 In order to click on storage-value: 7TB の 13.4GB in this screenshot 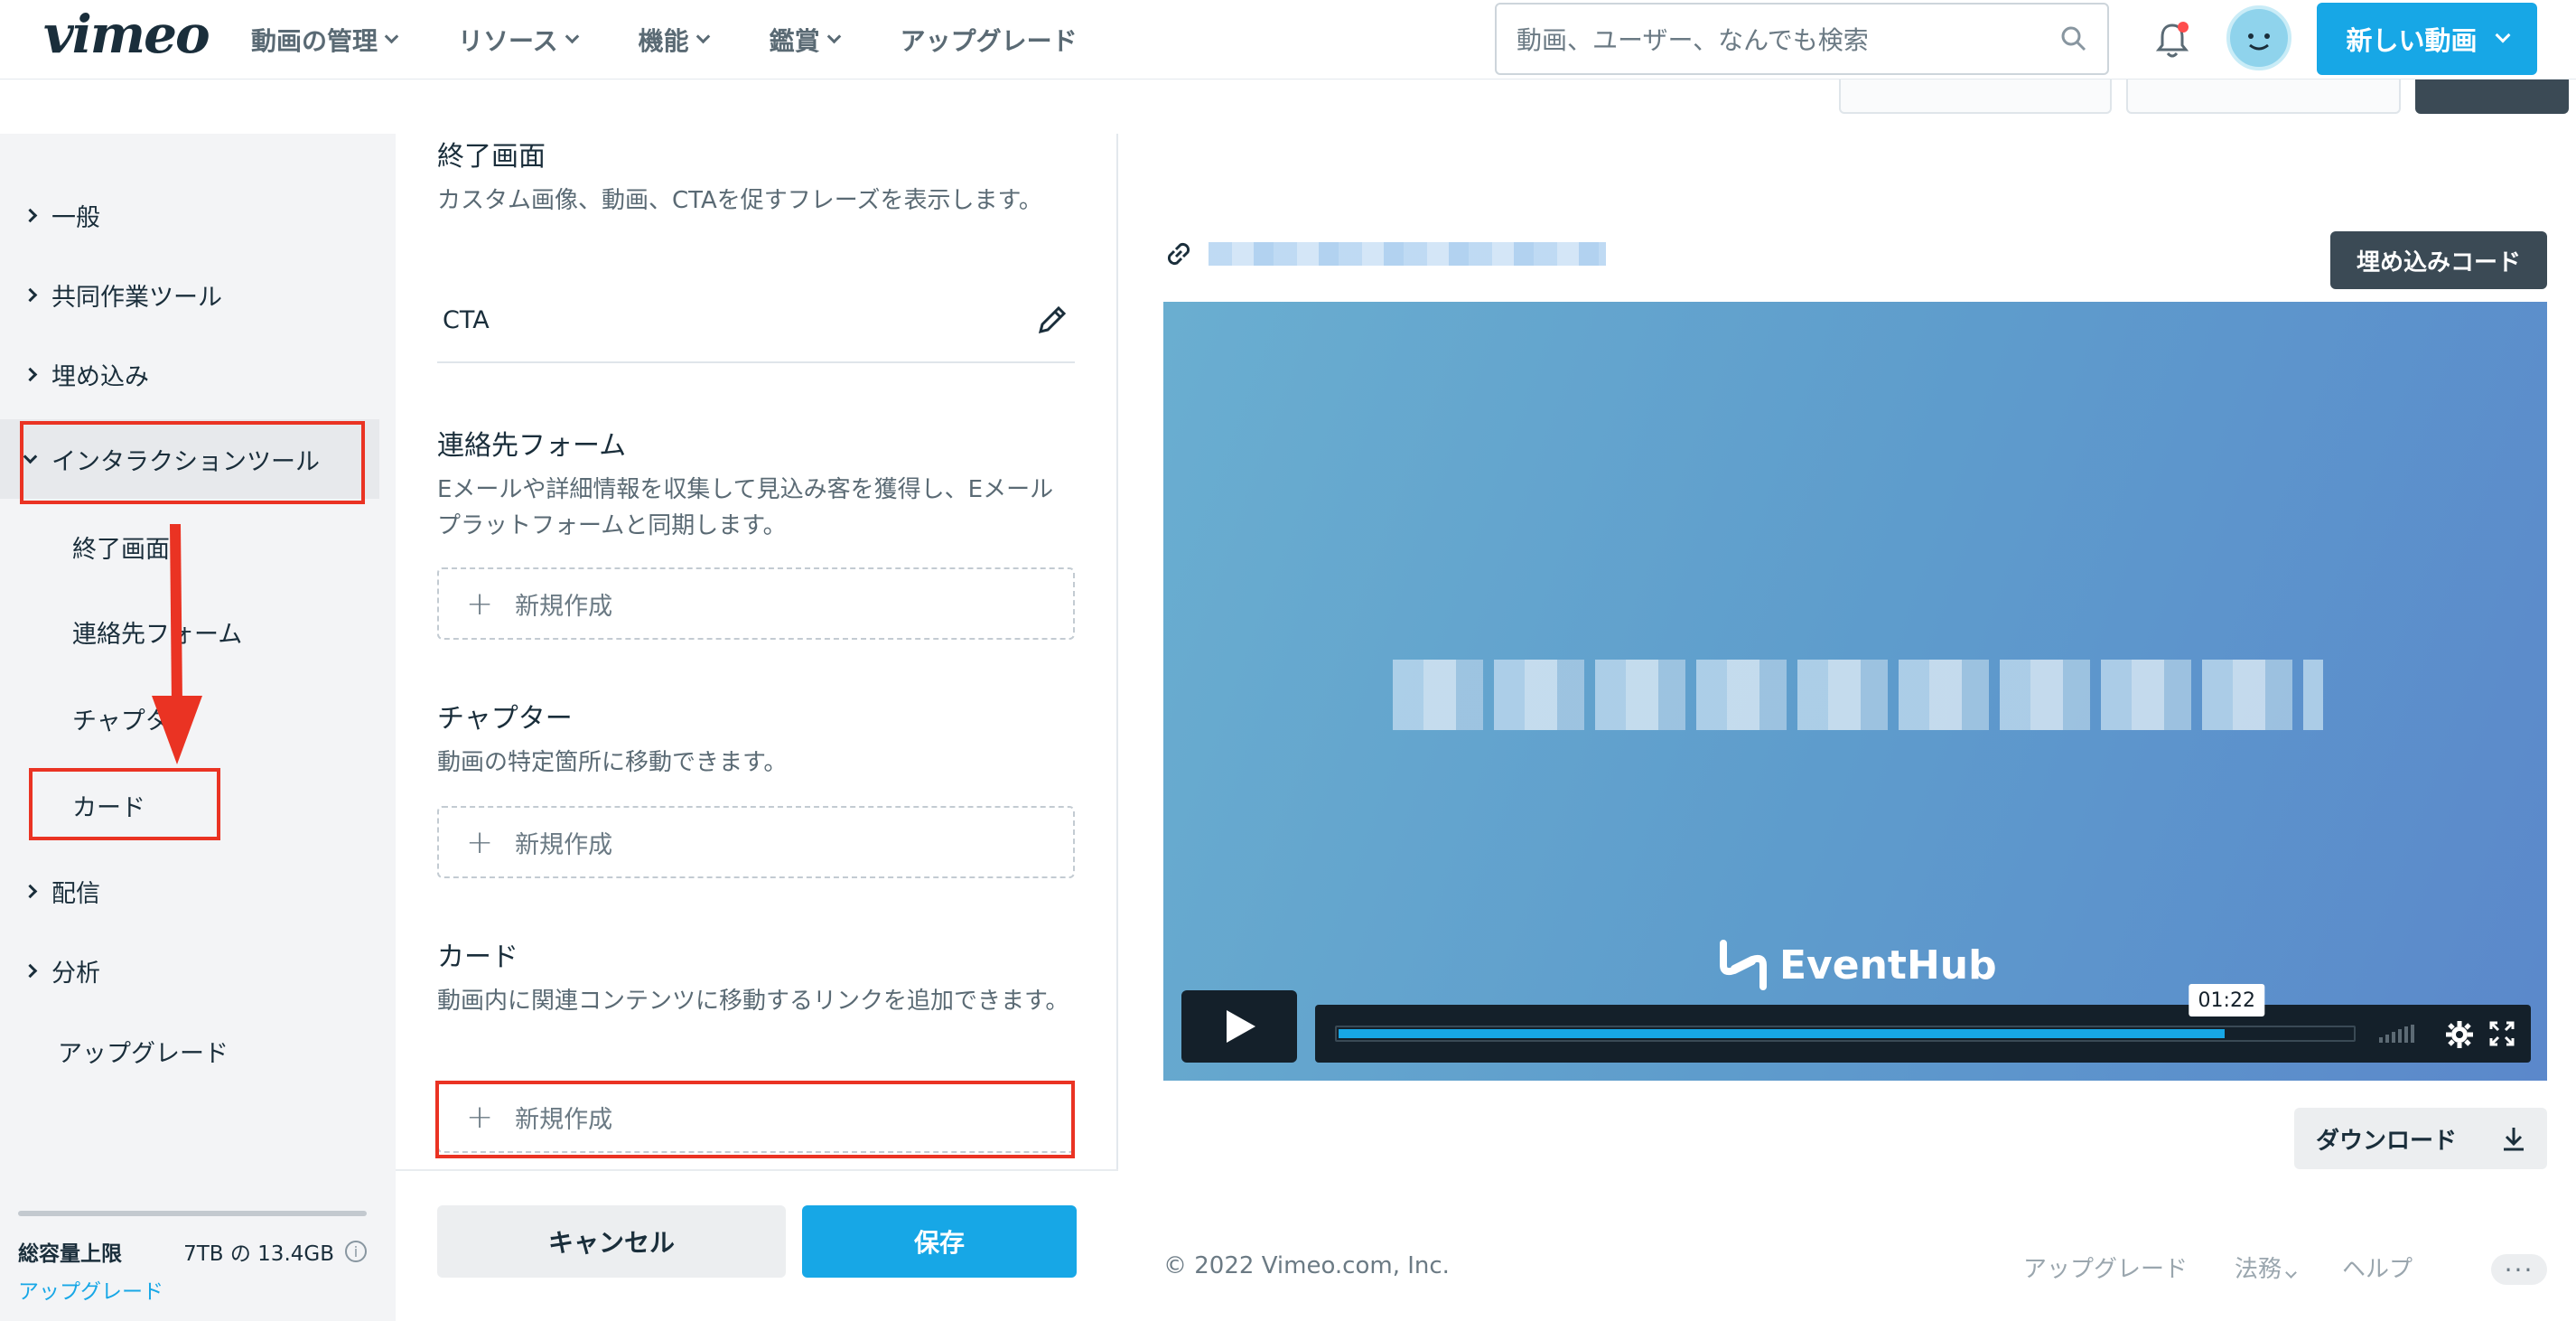, I will do `click(259, 1254)`.